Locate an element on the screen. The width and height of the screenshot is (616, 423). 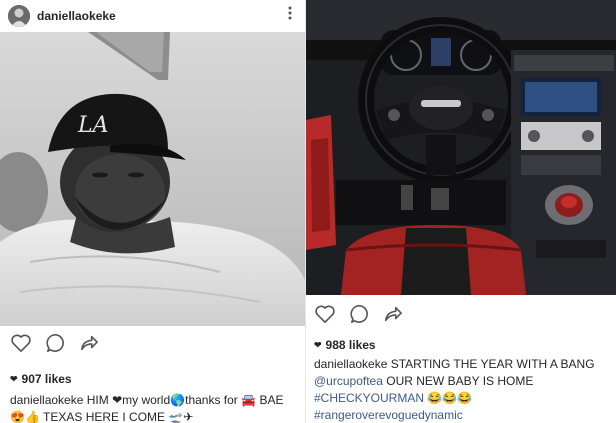
globe-emoji-icon: 🌎 is located at coordinates (178, 400).